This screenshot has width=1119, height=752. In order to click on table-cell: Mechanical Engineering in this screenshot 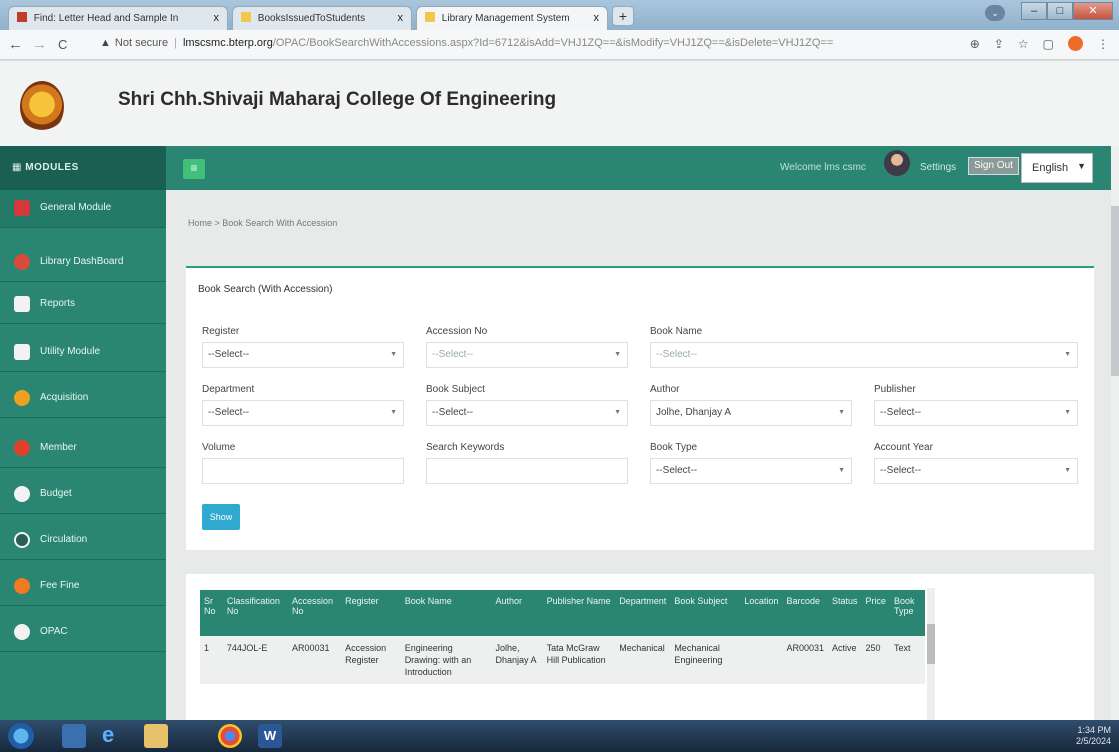, I will do `click(705, 660)`.